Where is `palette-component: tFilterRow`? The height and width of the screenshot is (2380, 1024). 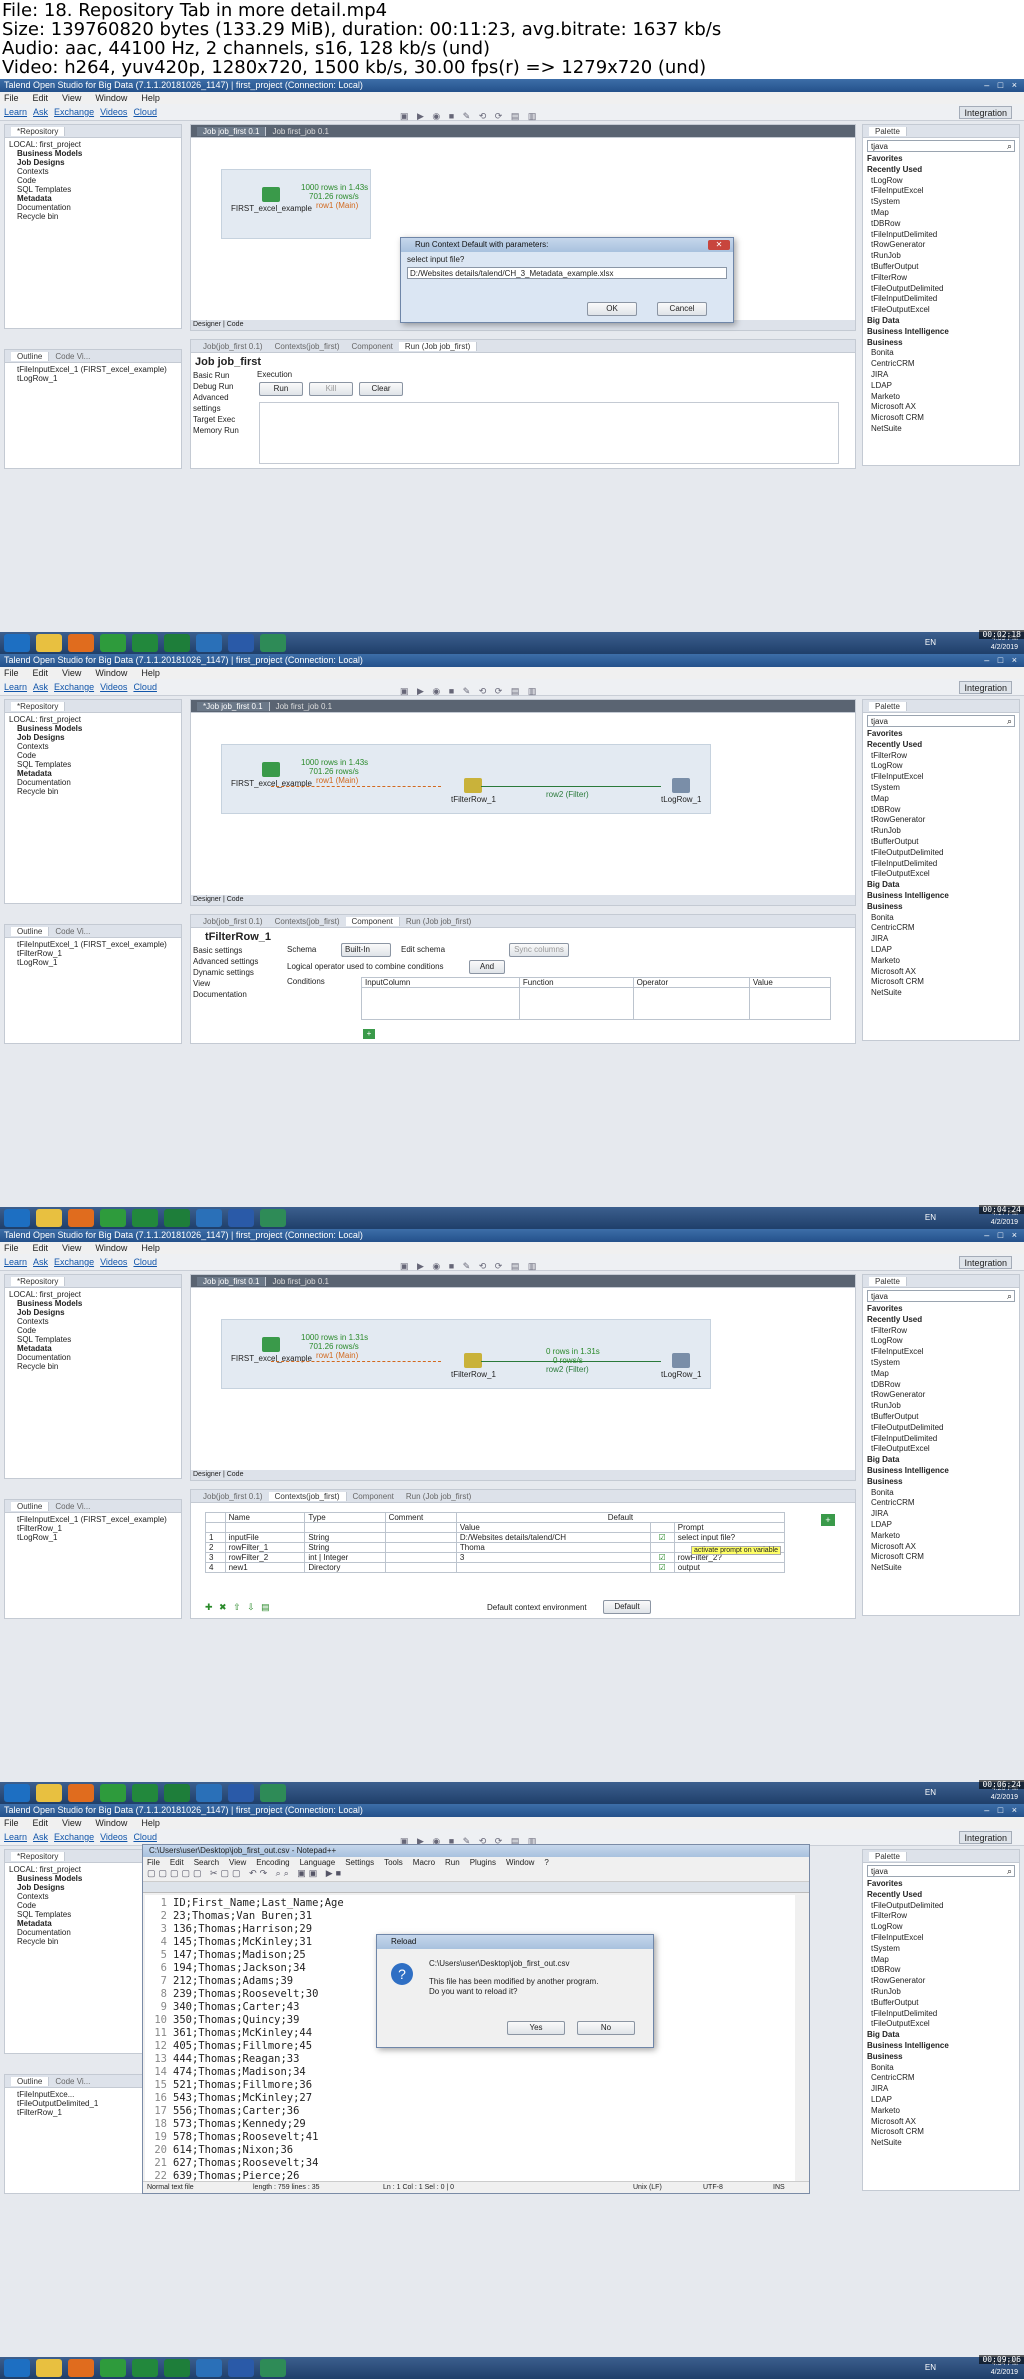
palette-component: tFilterRow is located at coordinates (941, 756).